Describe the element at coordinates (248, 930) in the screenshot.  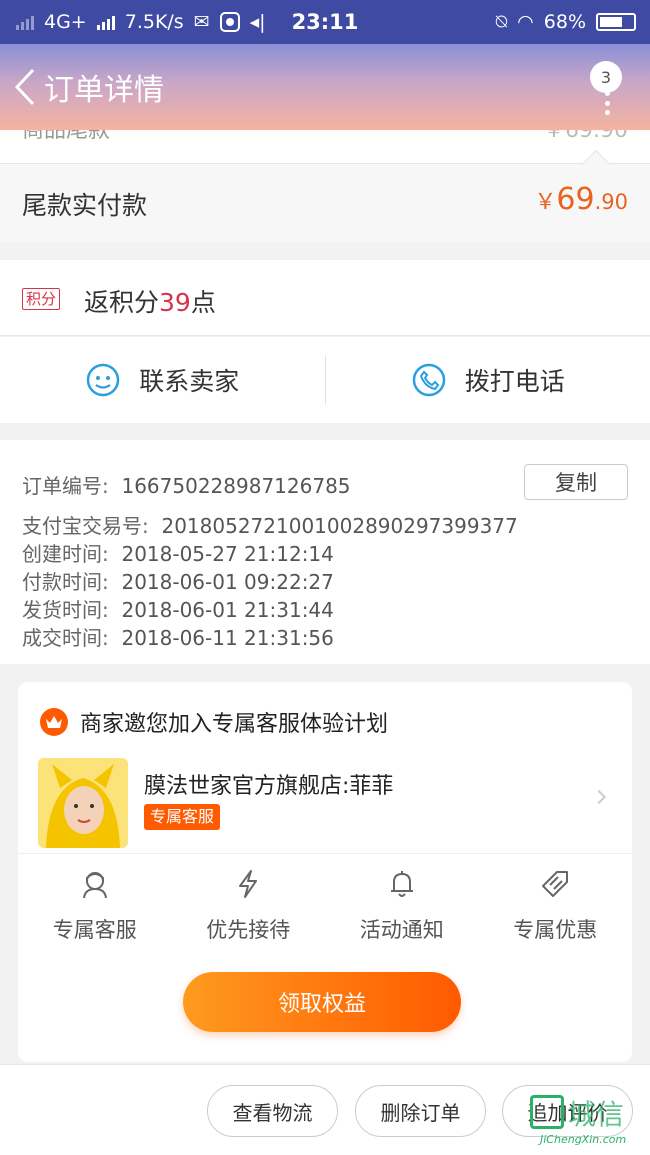
I see `benefit-label: 优先接待` at that location.